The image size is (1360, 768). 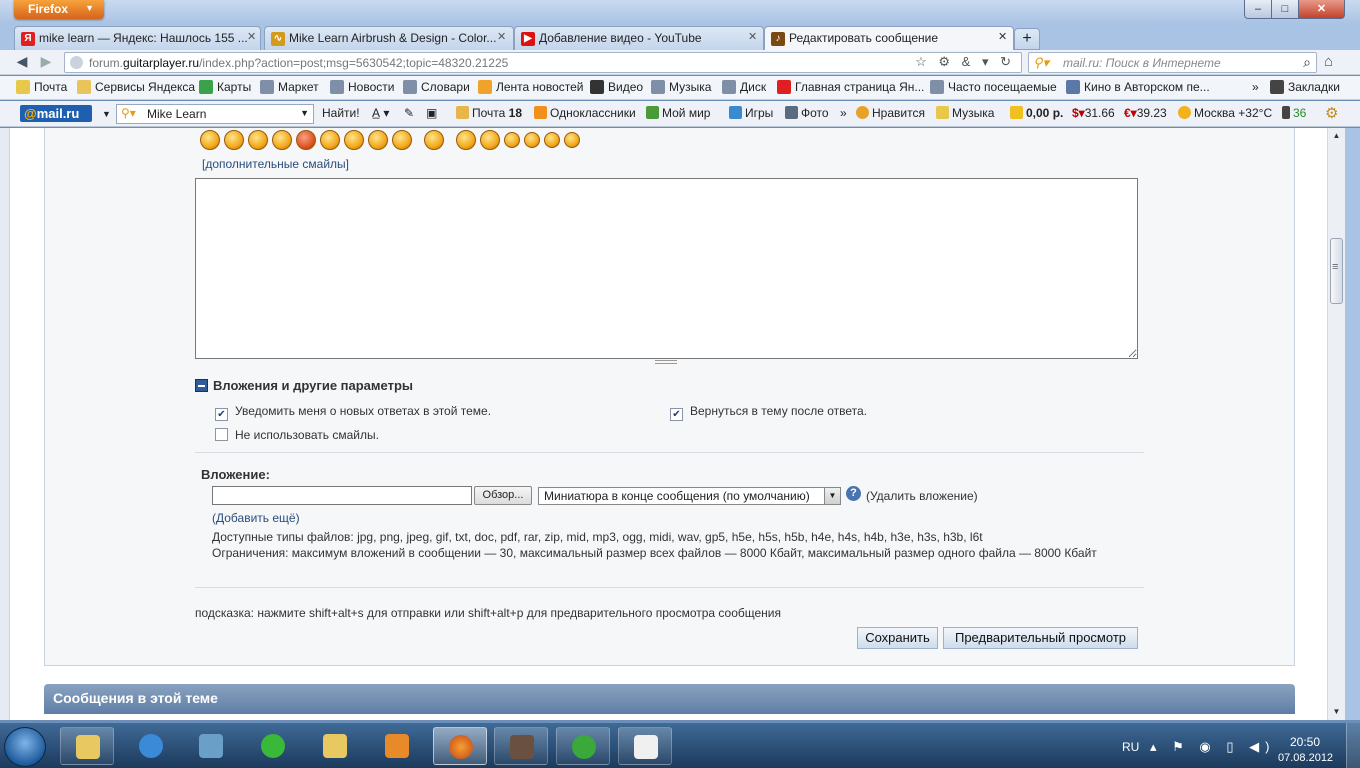 What do you see at coordinates (1145, 113) in the screenshot?
I see `eur-rate: €▾39.23` at bounding box center [1145, 113].